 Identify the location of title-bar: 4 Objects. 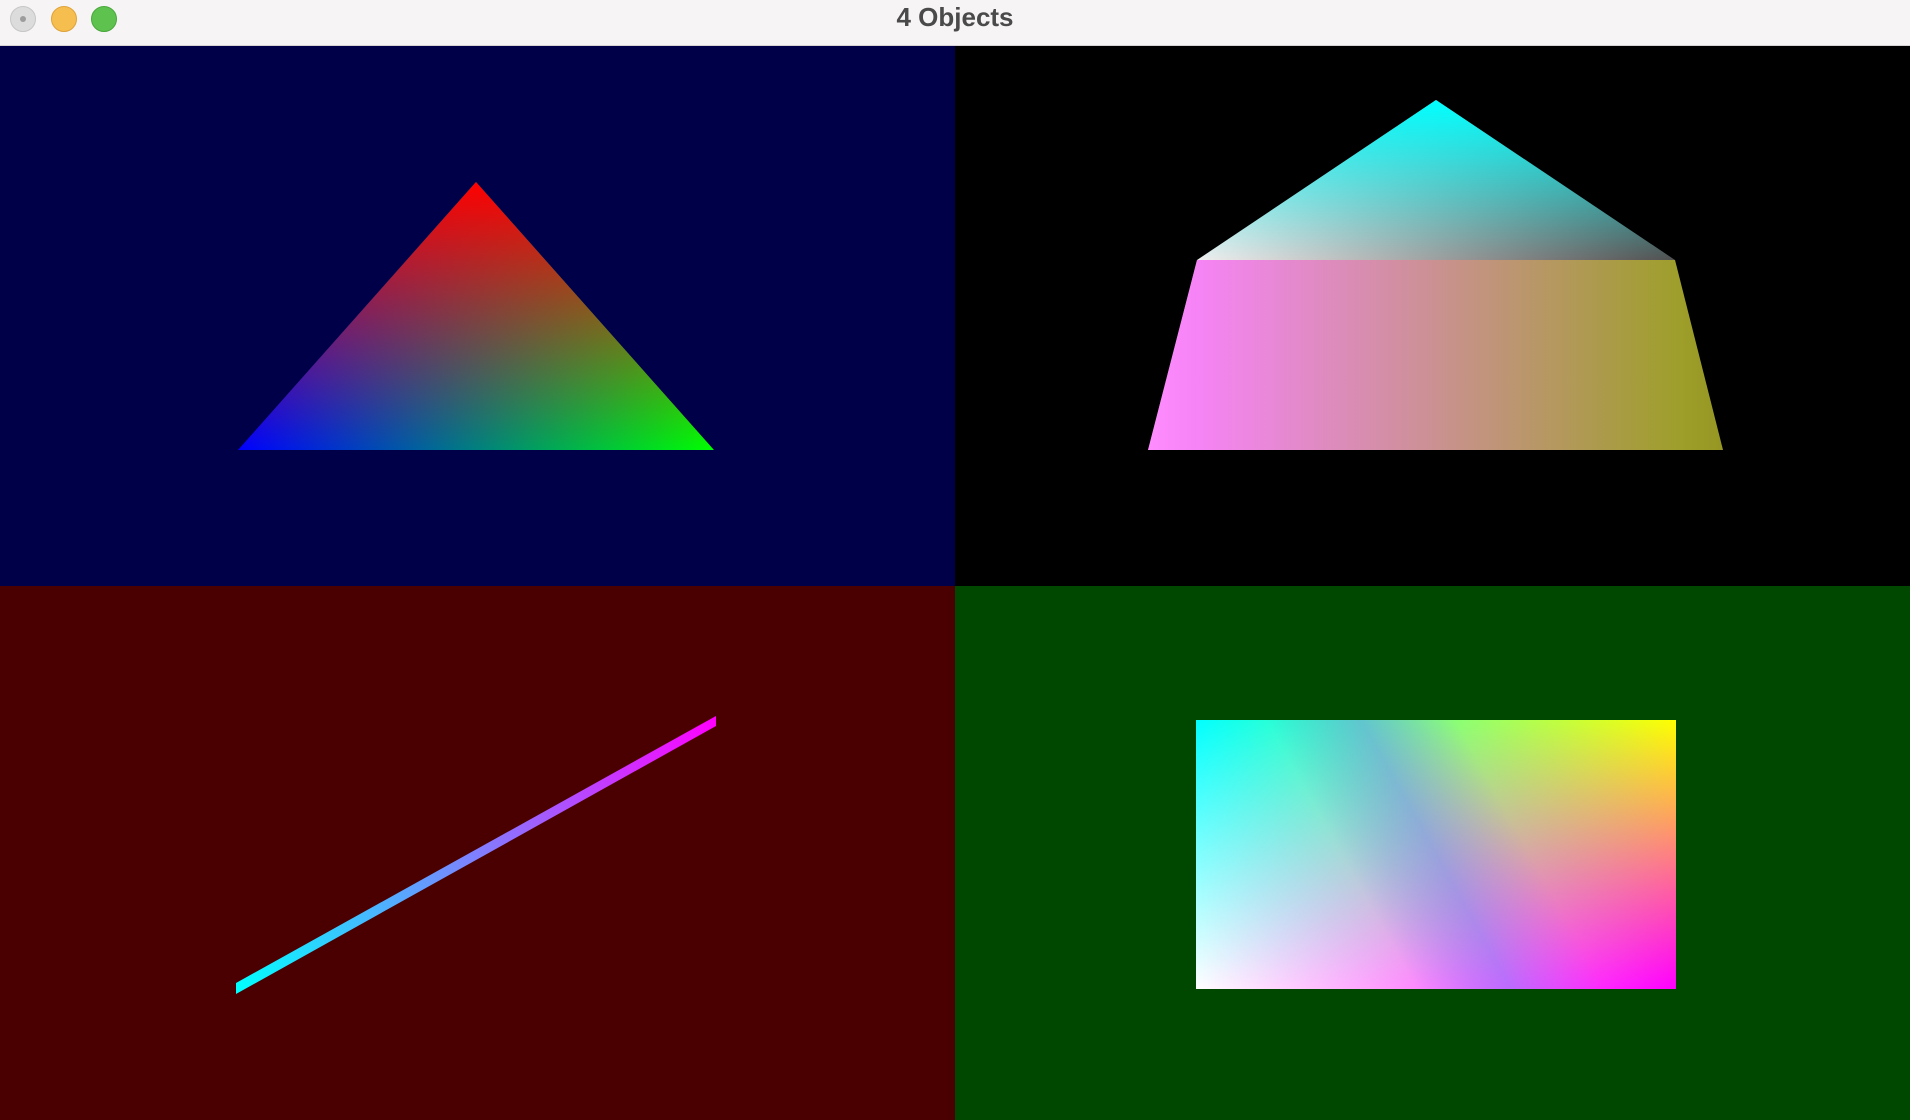
(955, 23).